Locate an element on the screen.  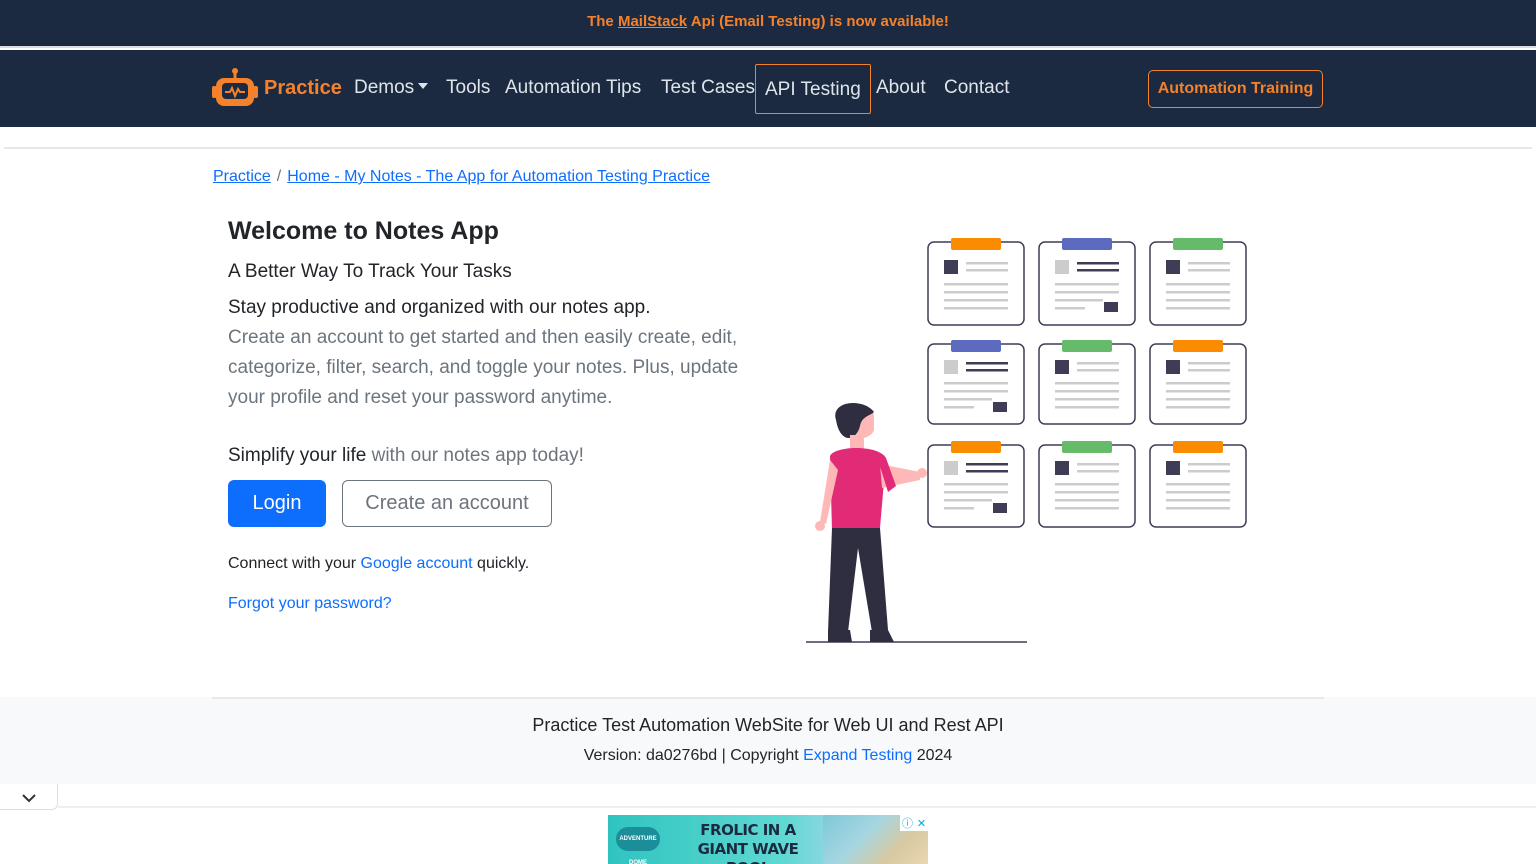
google-suffix: quickly. is located at coordinates (501, 563).